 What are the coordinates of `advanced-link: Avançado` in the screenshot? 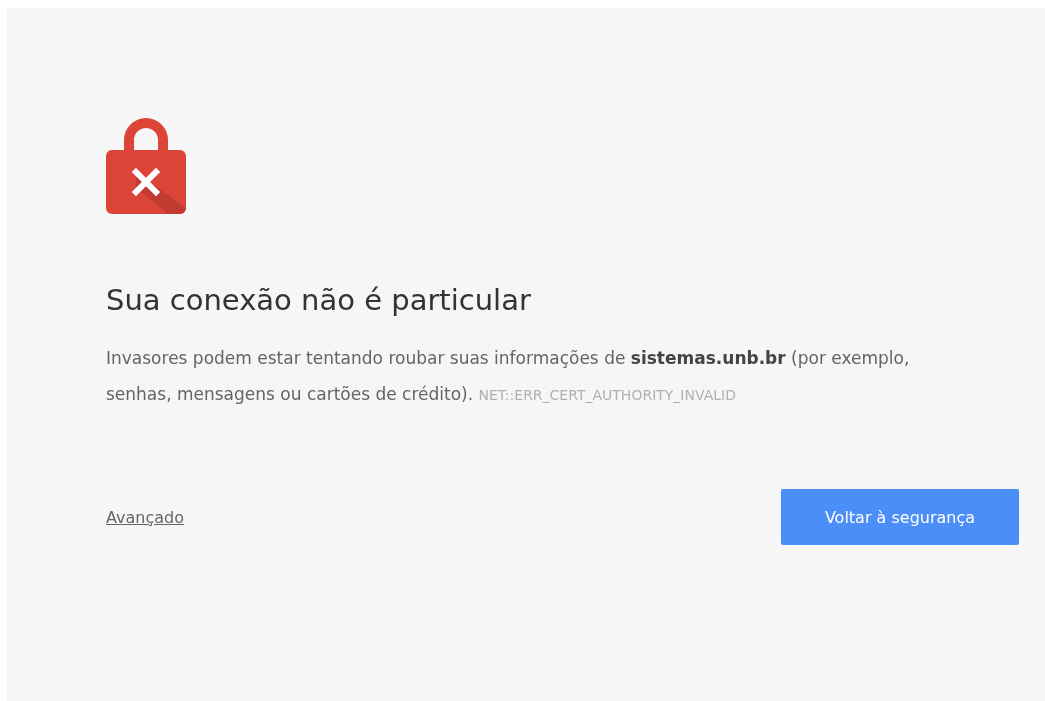 It's located at (145, 517).